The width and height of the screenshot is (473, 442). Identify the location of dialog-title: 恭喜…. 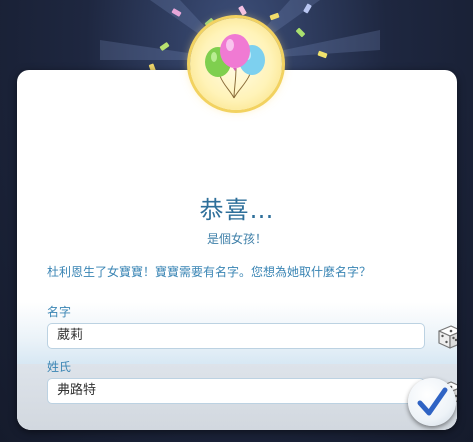
(237, 210).